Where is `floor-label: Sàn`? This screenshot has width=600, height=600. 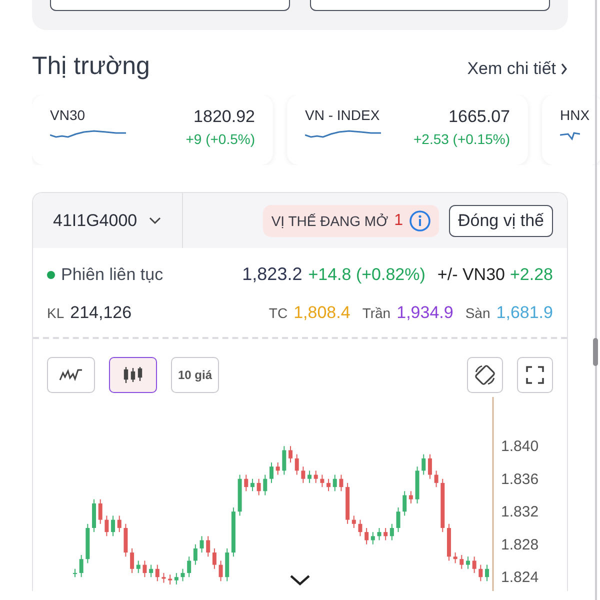 floor-label: Sàn is located at coordinates (477, 313).